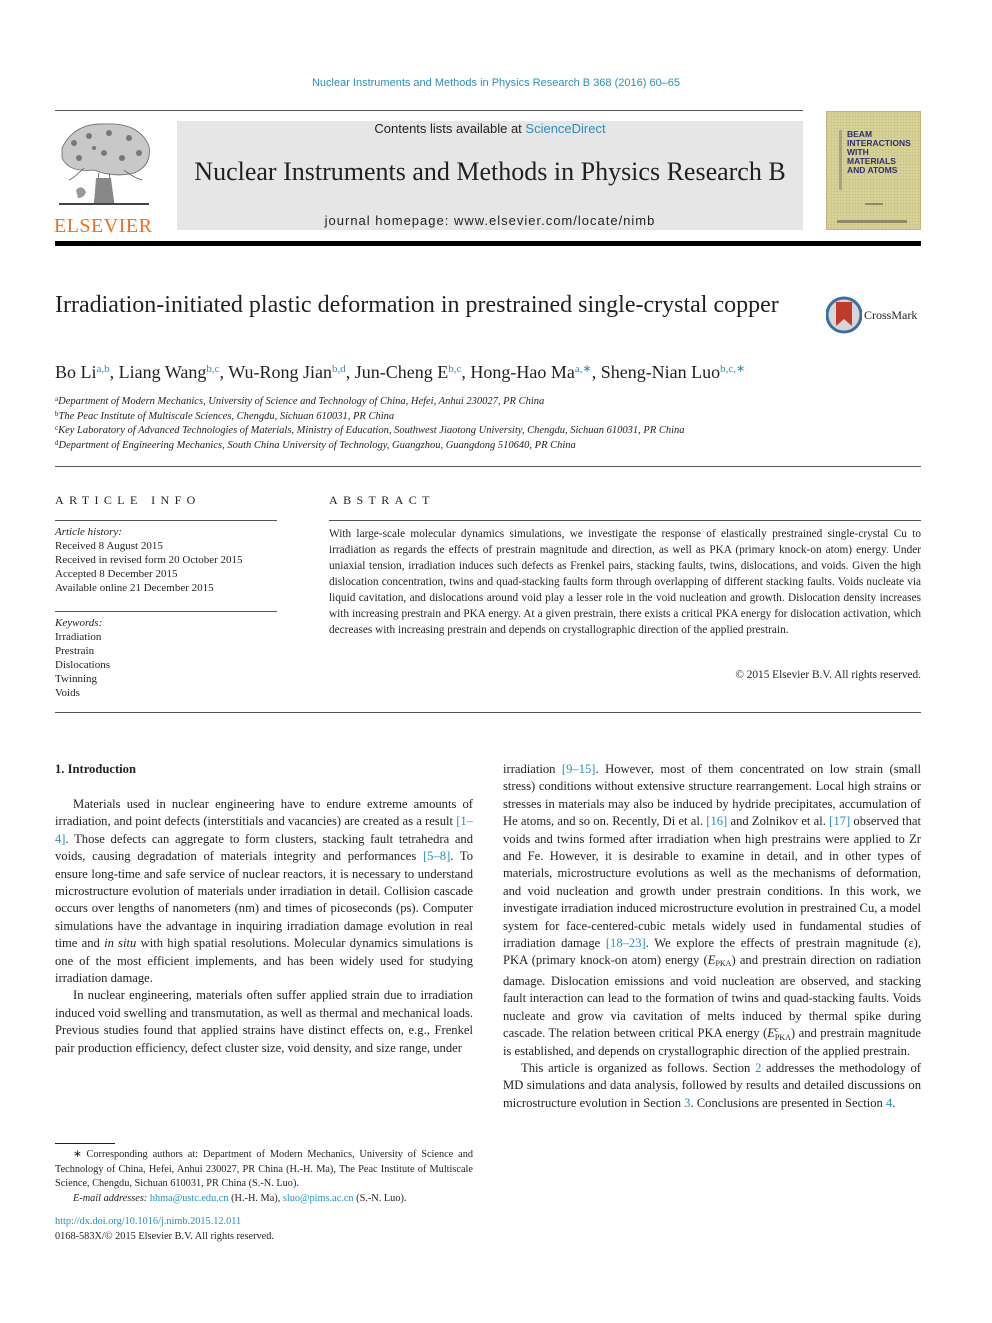 This screenshot has height=1323, width=992. What do you see at coordinates (116, 574) in the screenshot?
I see `history-item: Accepted 8 December 2015` at bounding box center [116, 574].